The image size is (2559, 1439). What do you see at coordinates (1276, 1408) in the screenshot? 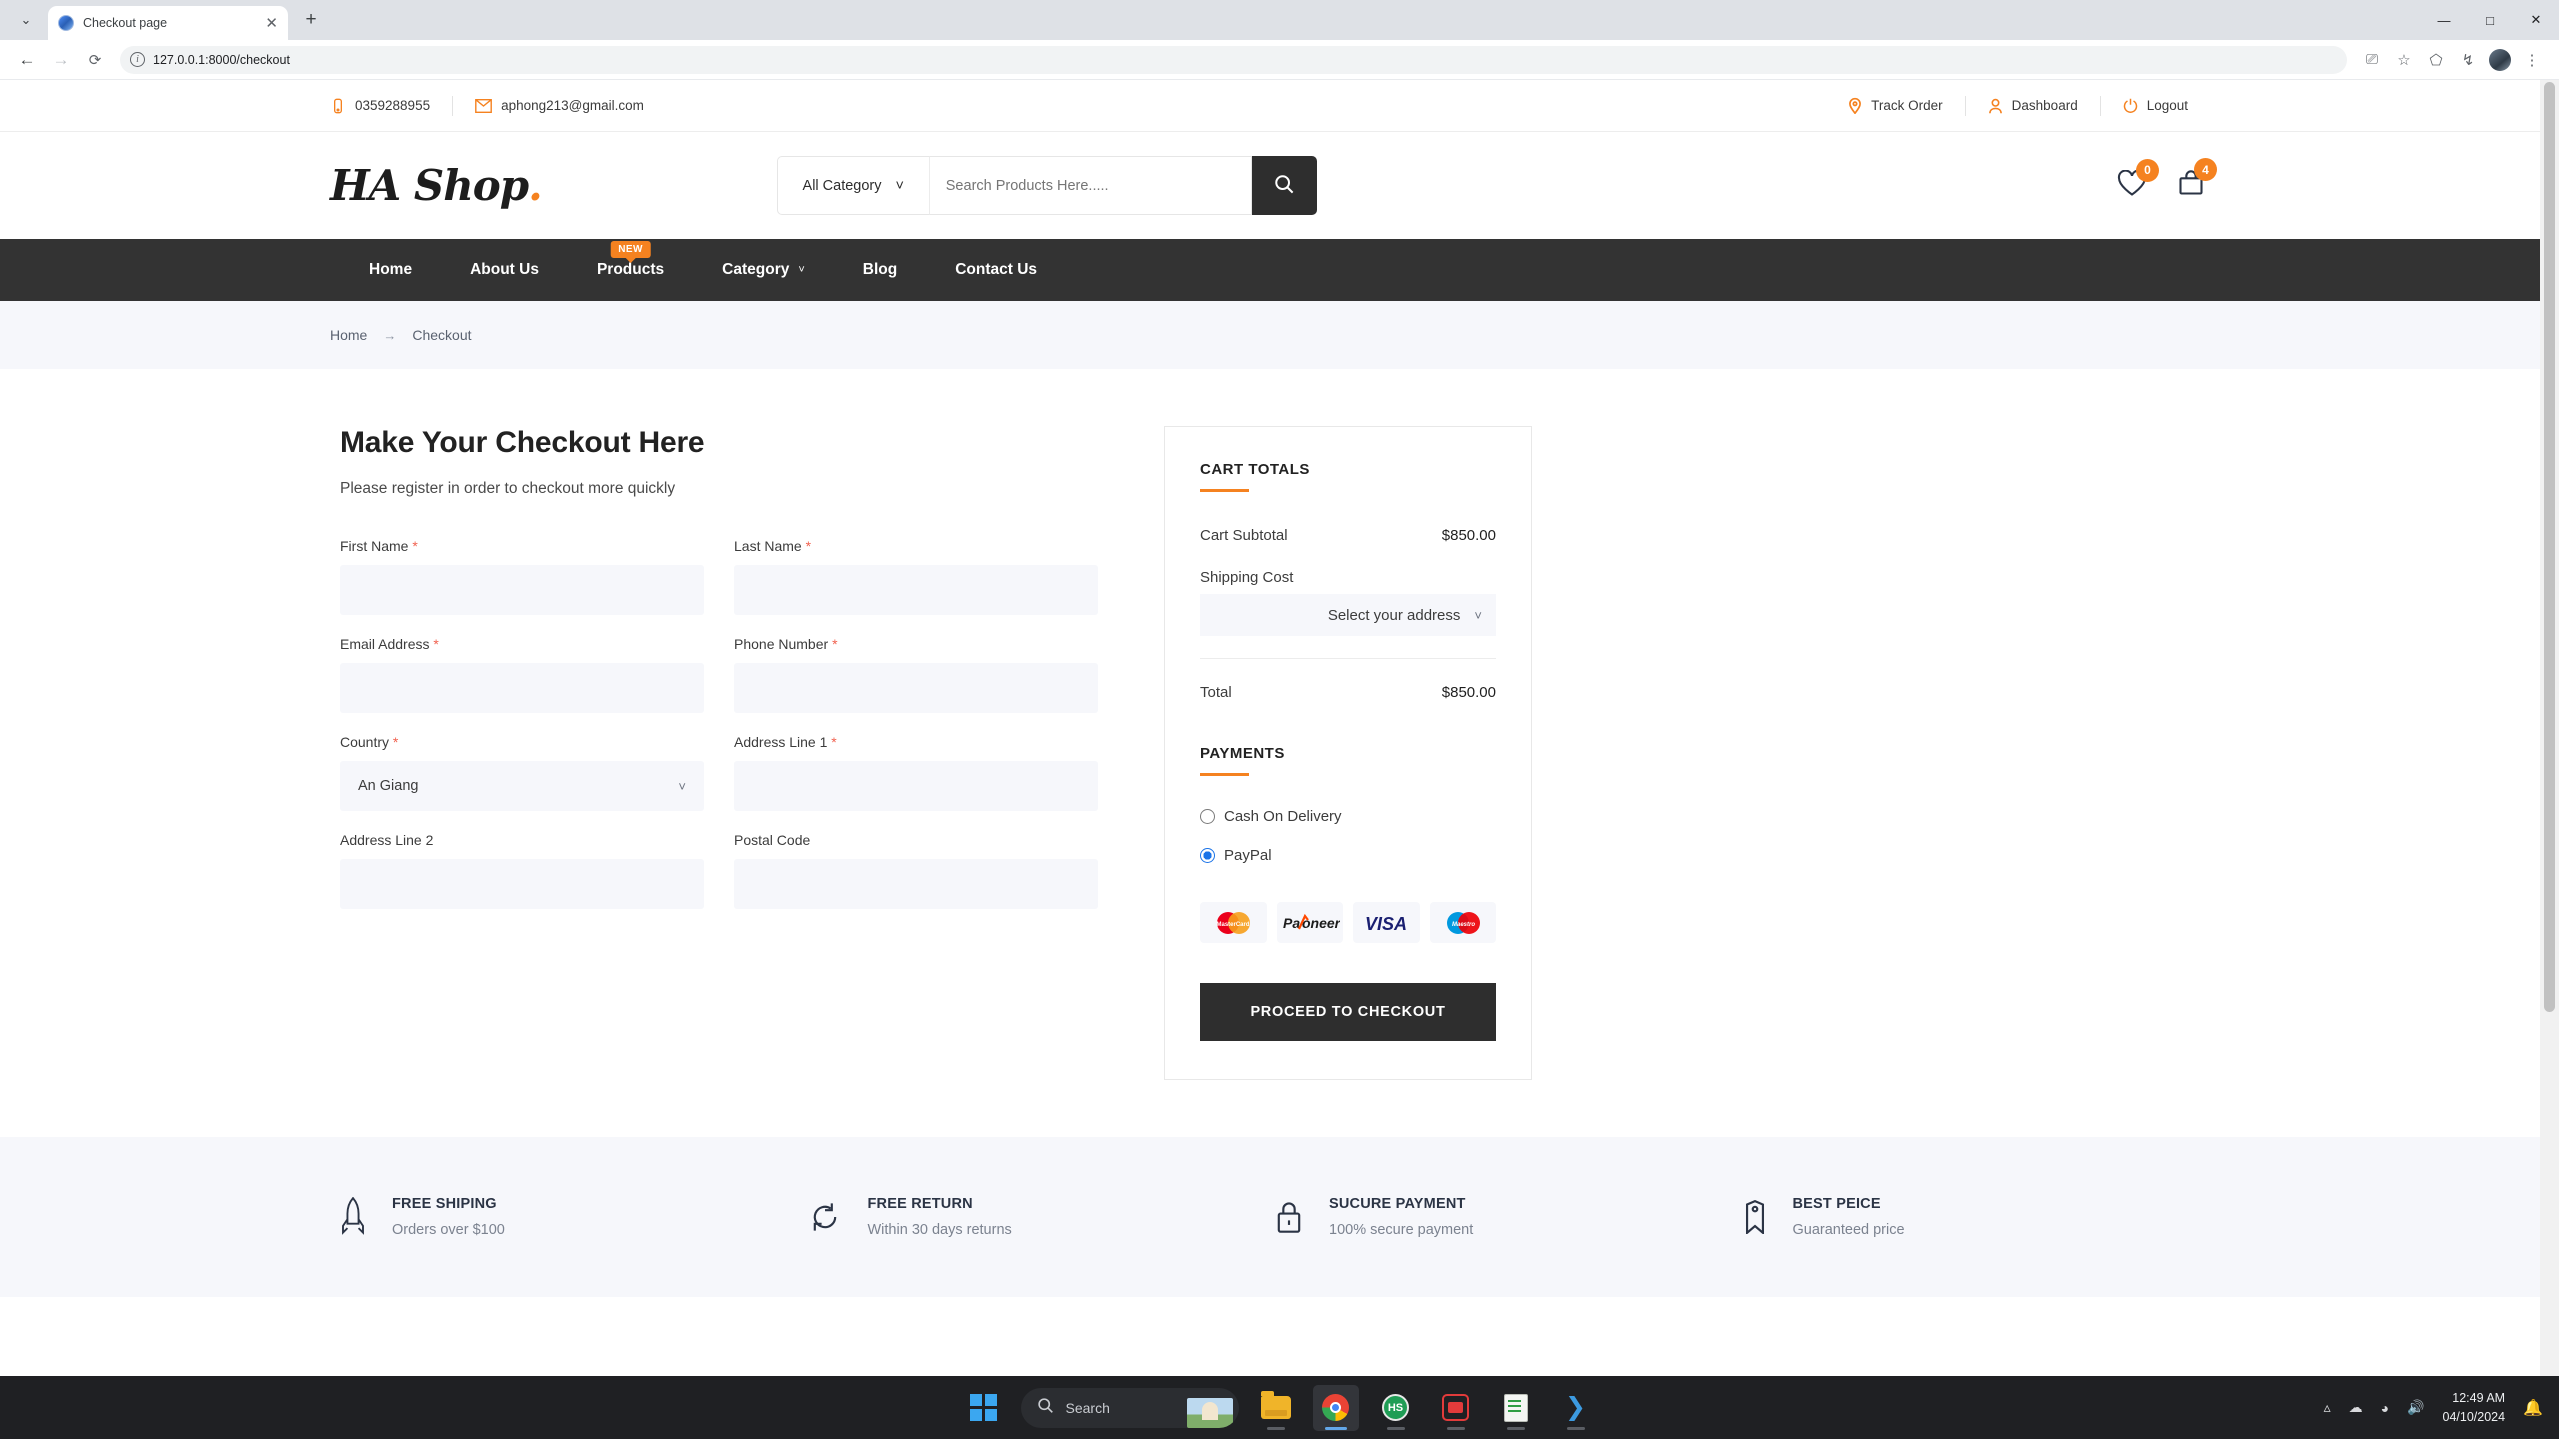
I see `taskbar-app-file-explorer` at bounding box center [1276, 1408].